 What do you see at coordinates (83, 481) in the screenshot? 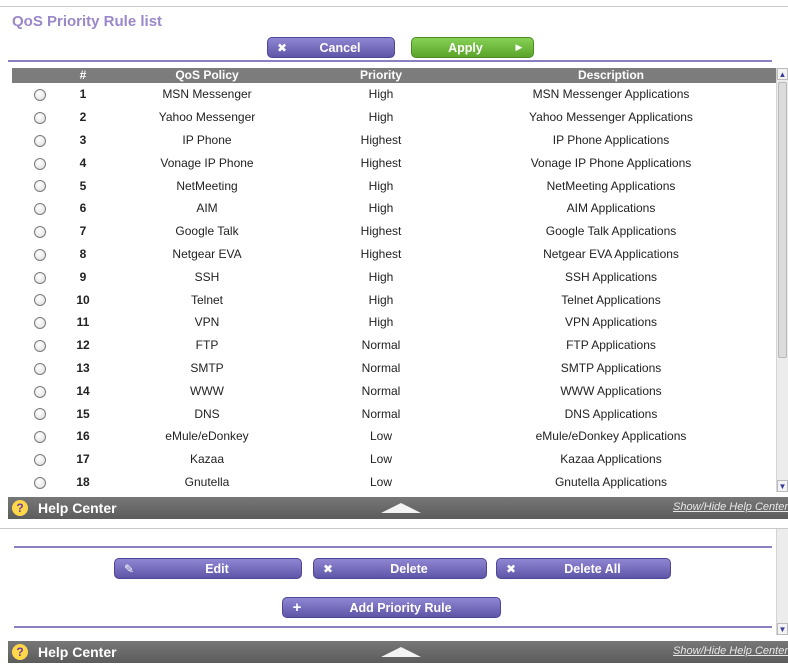
I see `row-number: 18` at bounding box center [83, 481].